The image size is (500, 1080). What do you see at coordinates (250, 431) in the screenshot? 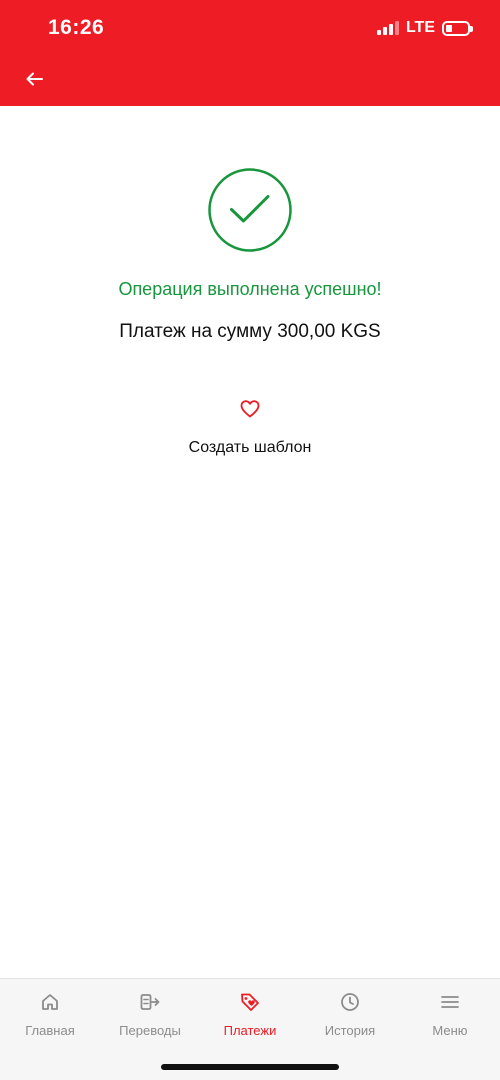
I see `create-template-button: Создать шаблон` at bounding box center [250, 431].